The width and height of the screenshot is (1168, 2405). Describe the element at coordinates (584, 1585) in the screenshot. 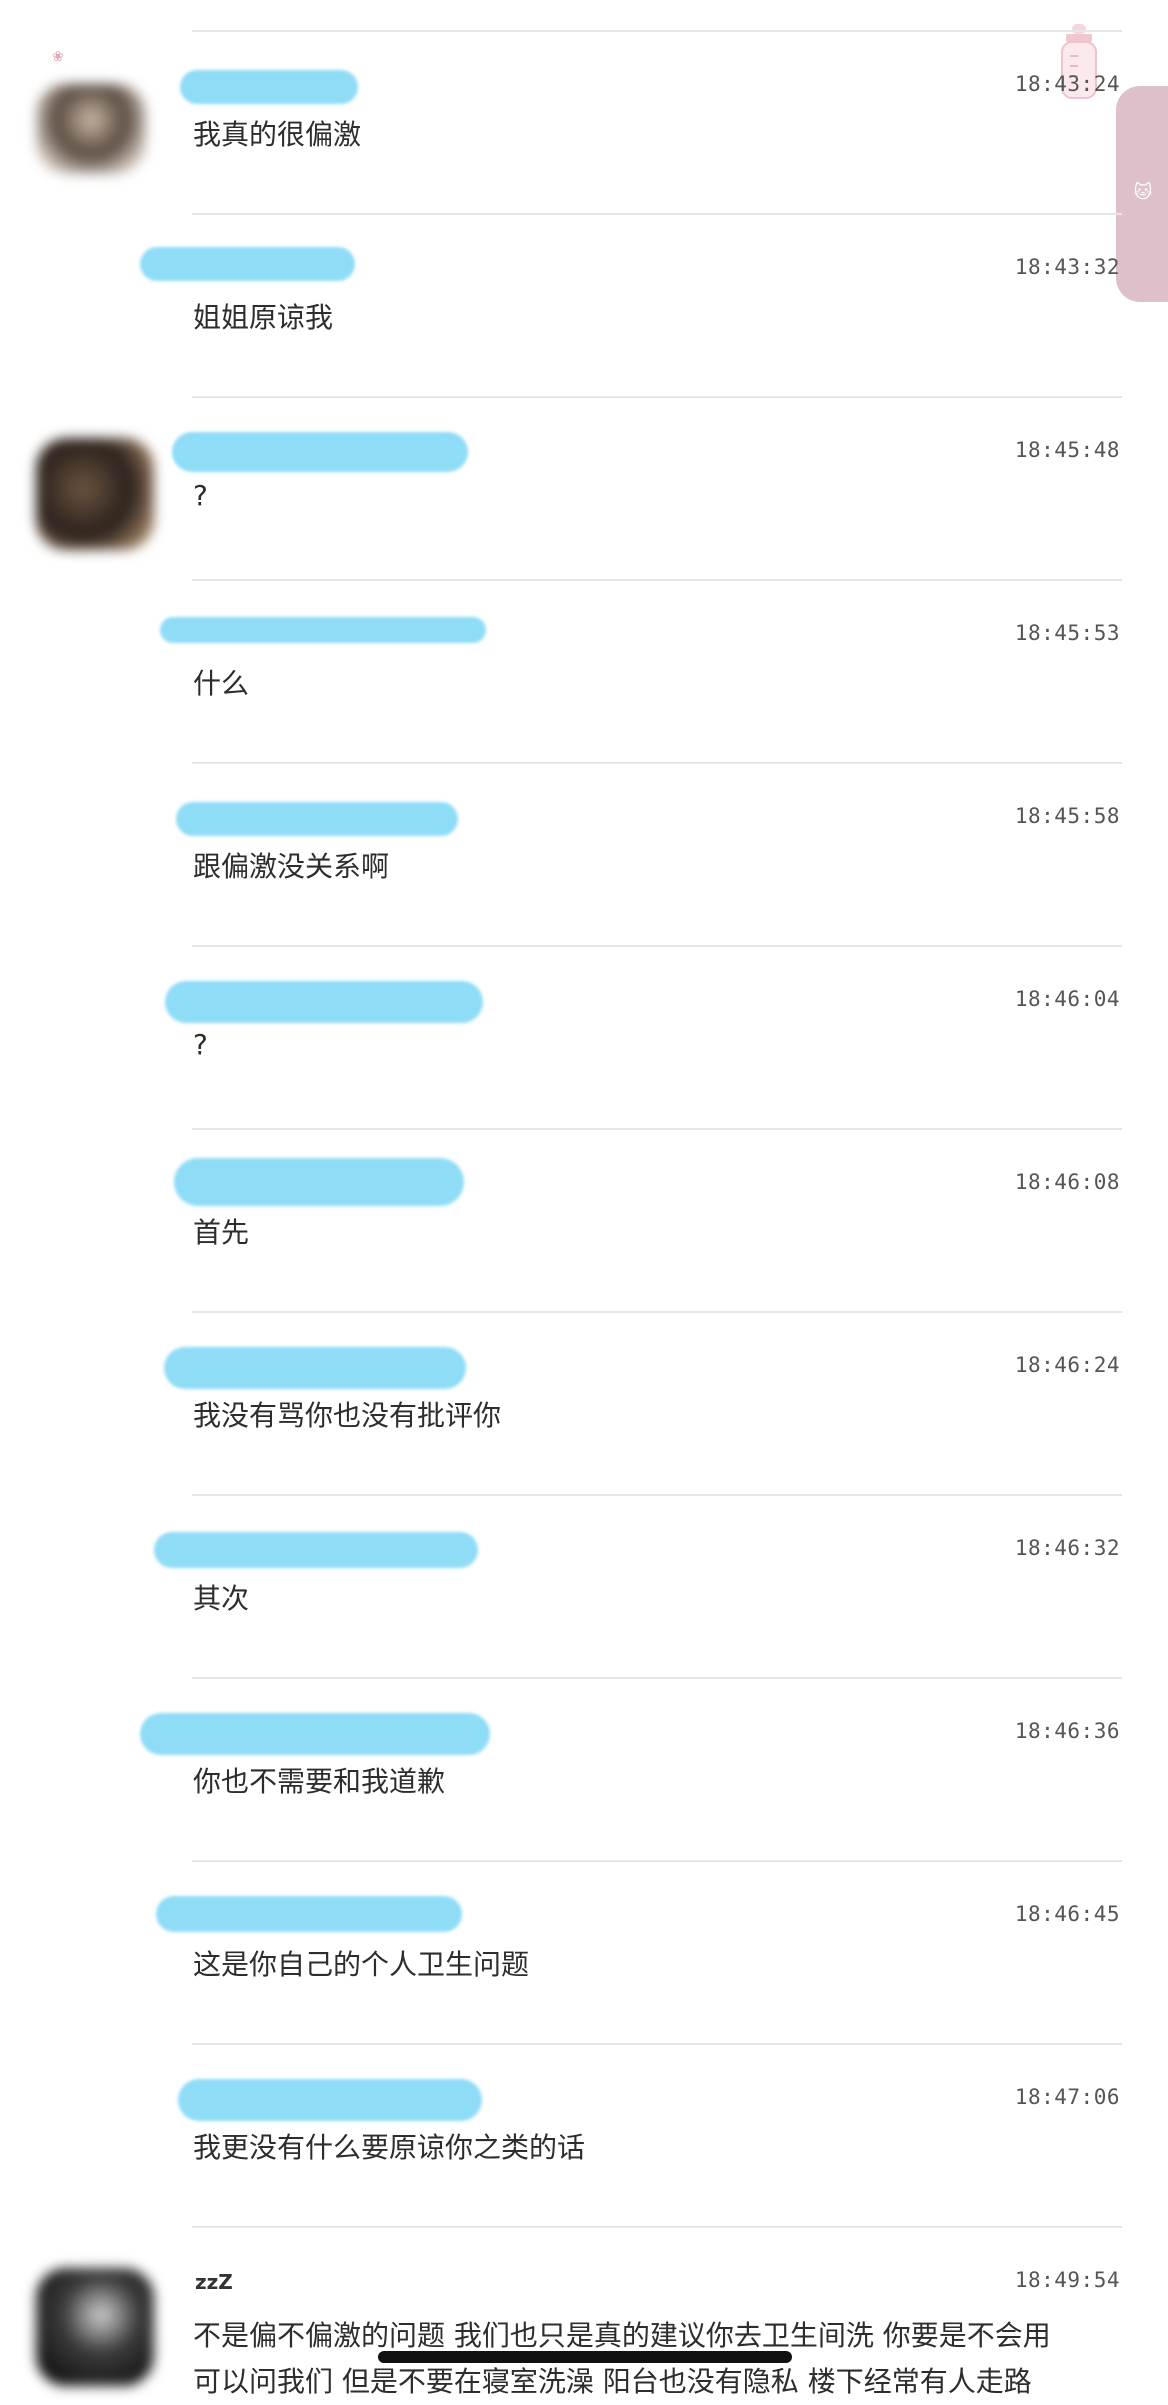

I see `chat-message: 18:46:32 其次` at that location.